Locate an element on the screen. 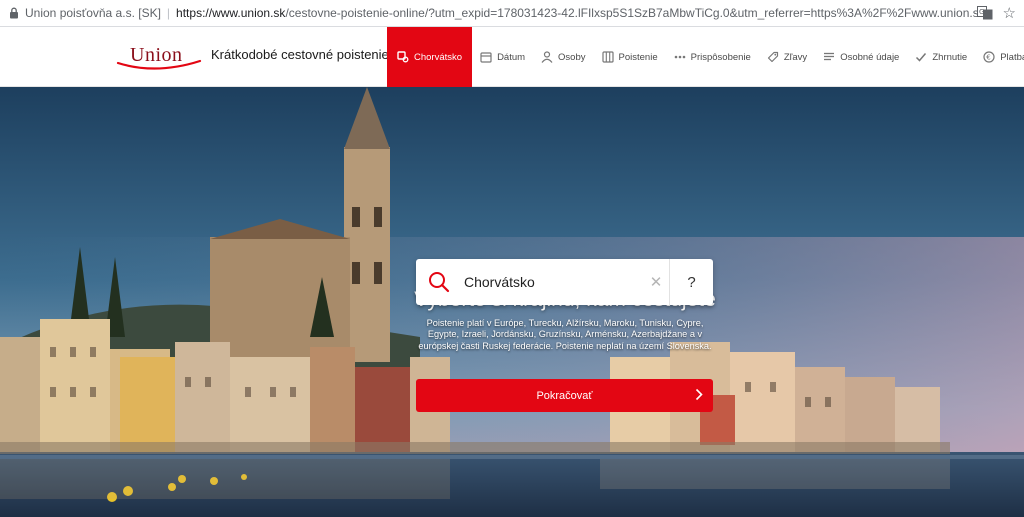  bookmark-star-icon: ☆ is located at coordinates (1009, 13).